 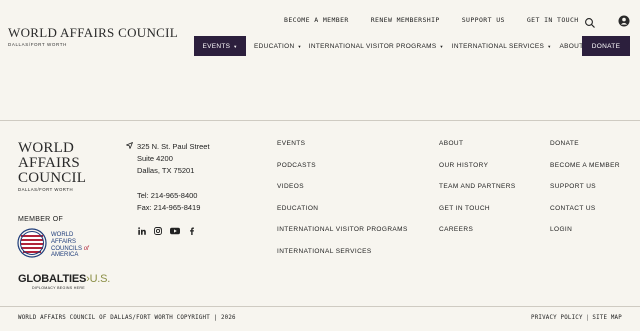 What do you see at coordinates (477, 237) in the screenshot?
I see `footer-link-careers: CAREERS` at bounding box center [477, 237].